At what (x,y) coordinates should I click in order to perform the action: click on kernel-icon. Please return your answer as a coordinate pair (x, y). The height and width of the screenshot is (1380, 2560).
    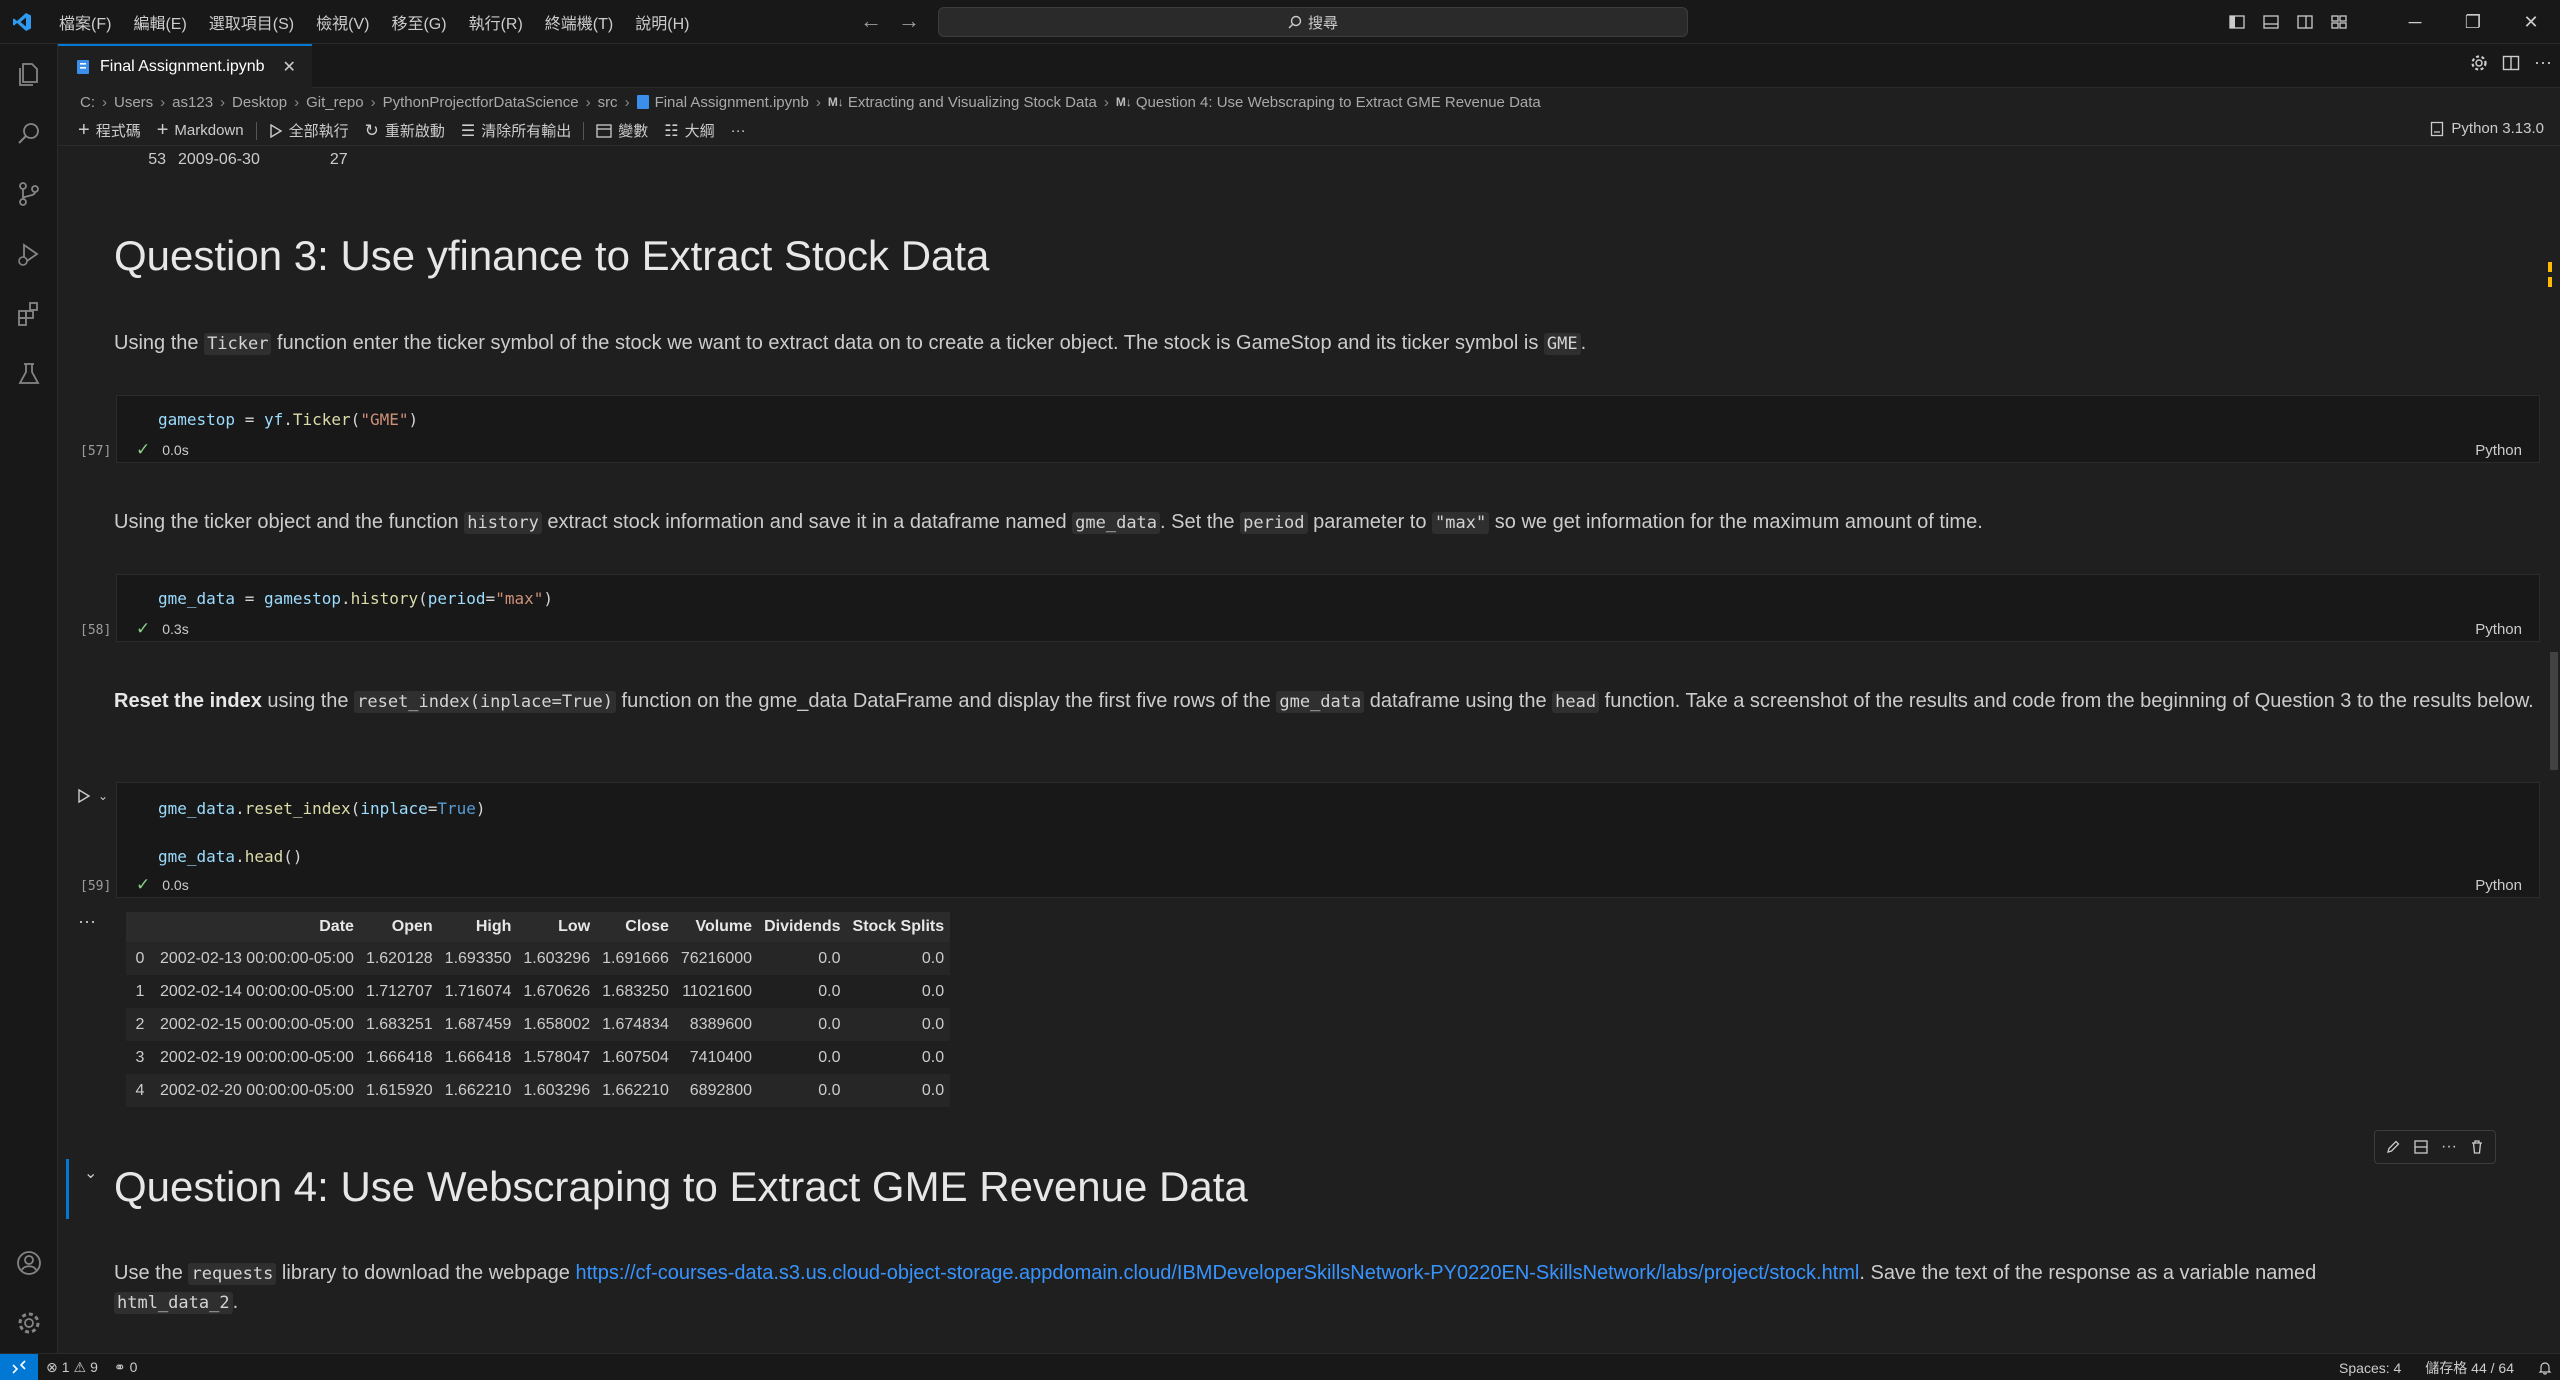
    Looking at the image, I should click on (2437, 128).